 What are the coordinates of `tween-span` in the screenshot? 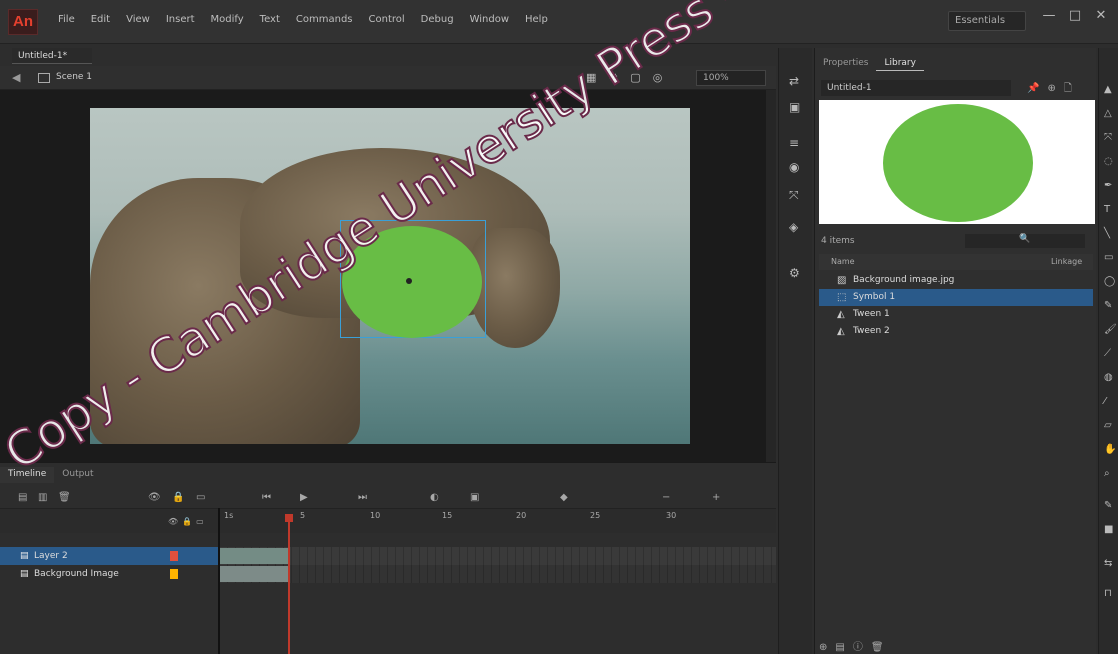 It's located at (255, 556).